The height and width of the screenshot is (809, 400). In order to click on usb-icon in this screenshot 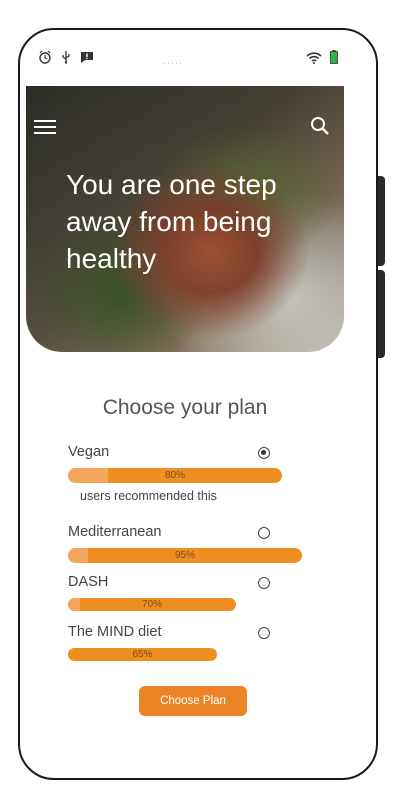, I will do `click(66, 59)`.